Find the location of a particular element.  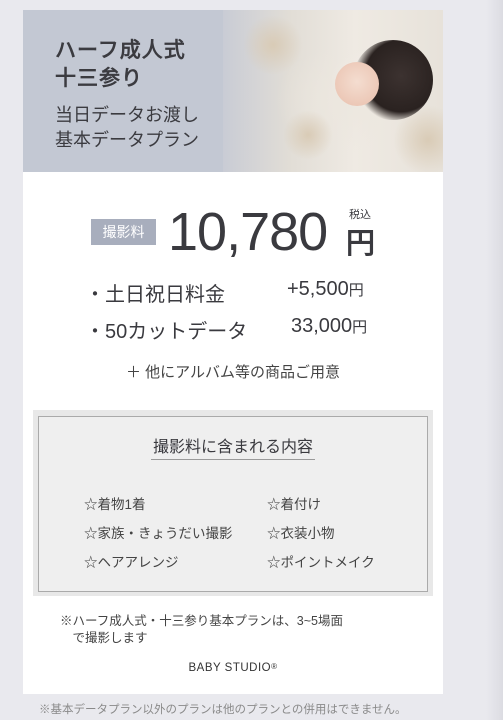

brand-logo: BABY STUDIO® is located at coordinates (233, 668).